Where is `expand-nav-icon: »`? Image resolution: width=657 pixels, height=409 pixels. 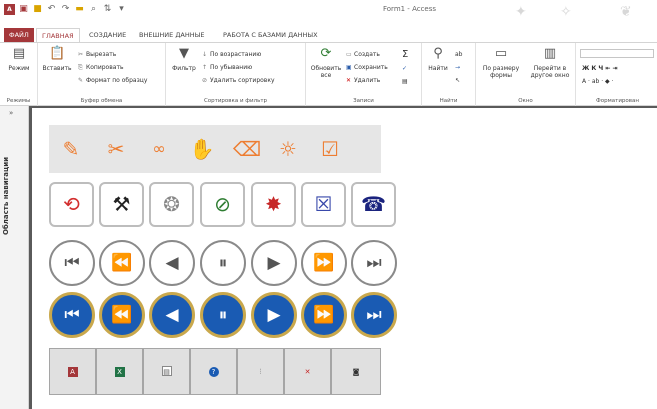 expand-nav-icon: » is located at coordinates (11, 113).